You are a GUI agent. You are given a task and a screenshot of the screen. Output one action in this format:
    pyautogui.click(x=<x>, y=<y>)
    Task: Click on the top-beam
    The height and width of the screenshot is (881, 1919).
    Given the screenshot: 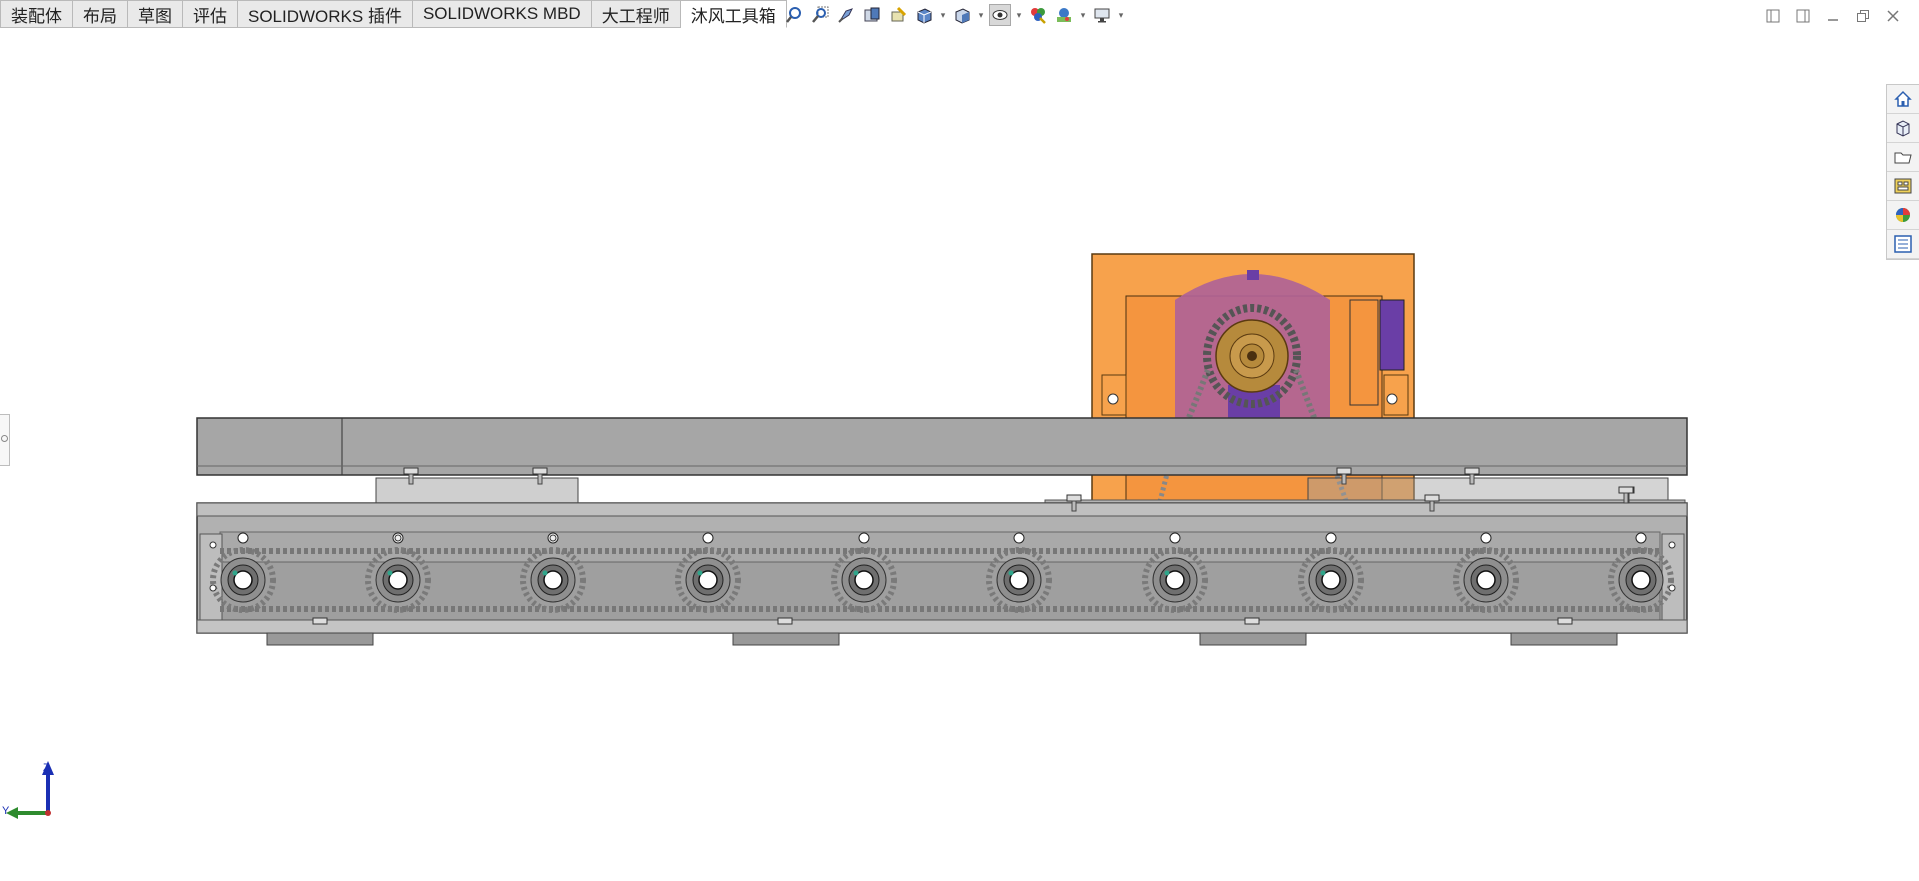 What is the action you would take?
    pyautogui.click(x=942, y=446)
    